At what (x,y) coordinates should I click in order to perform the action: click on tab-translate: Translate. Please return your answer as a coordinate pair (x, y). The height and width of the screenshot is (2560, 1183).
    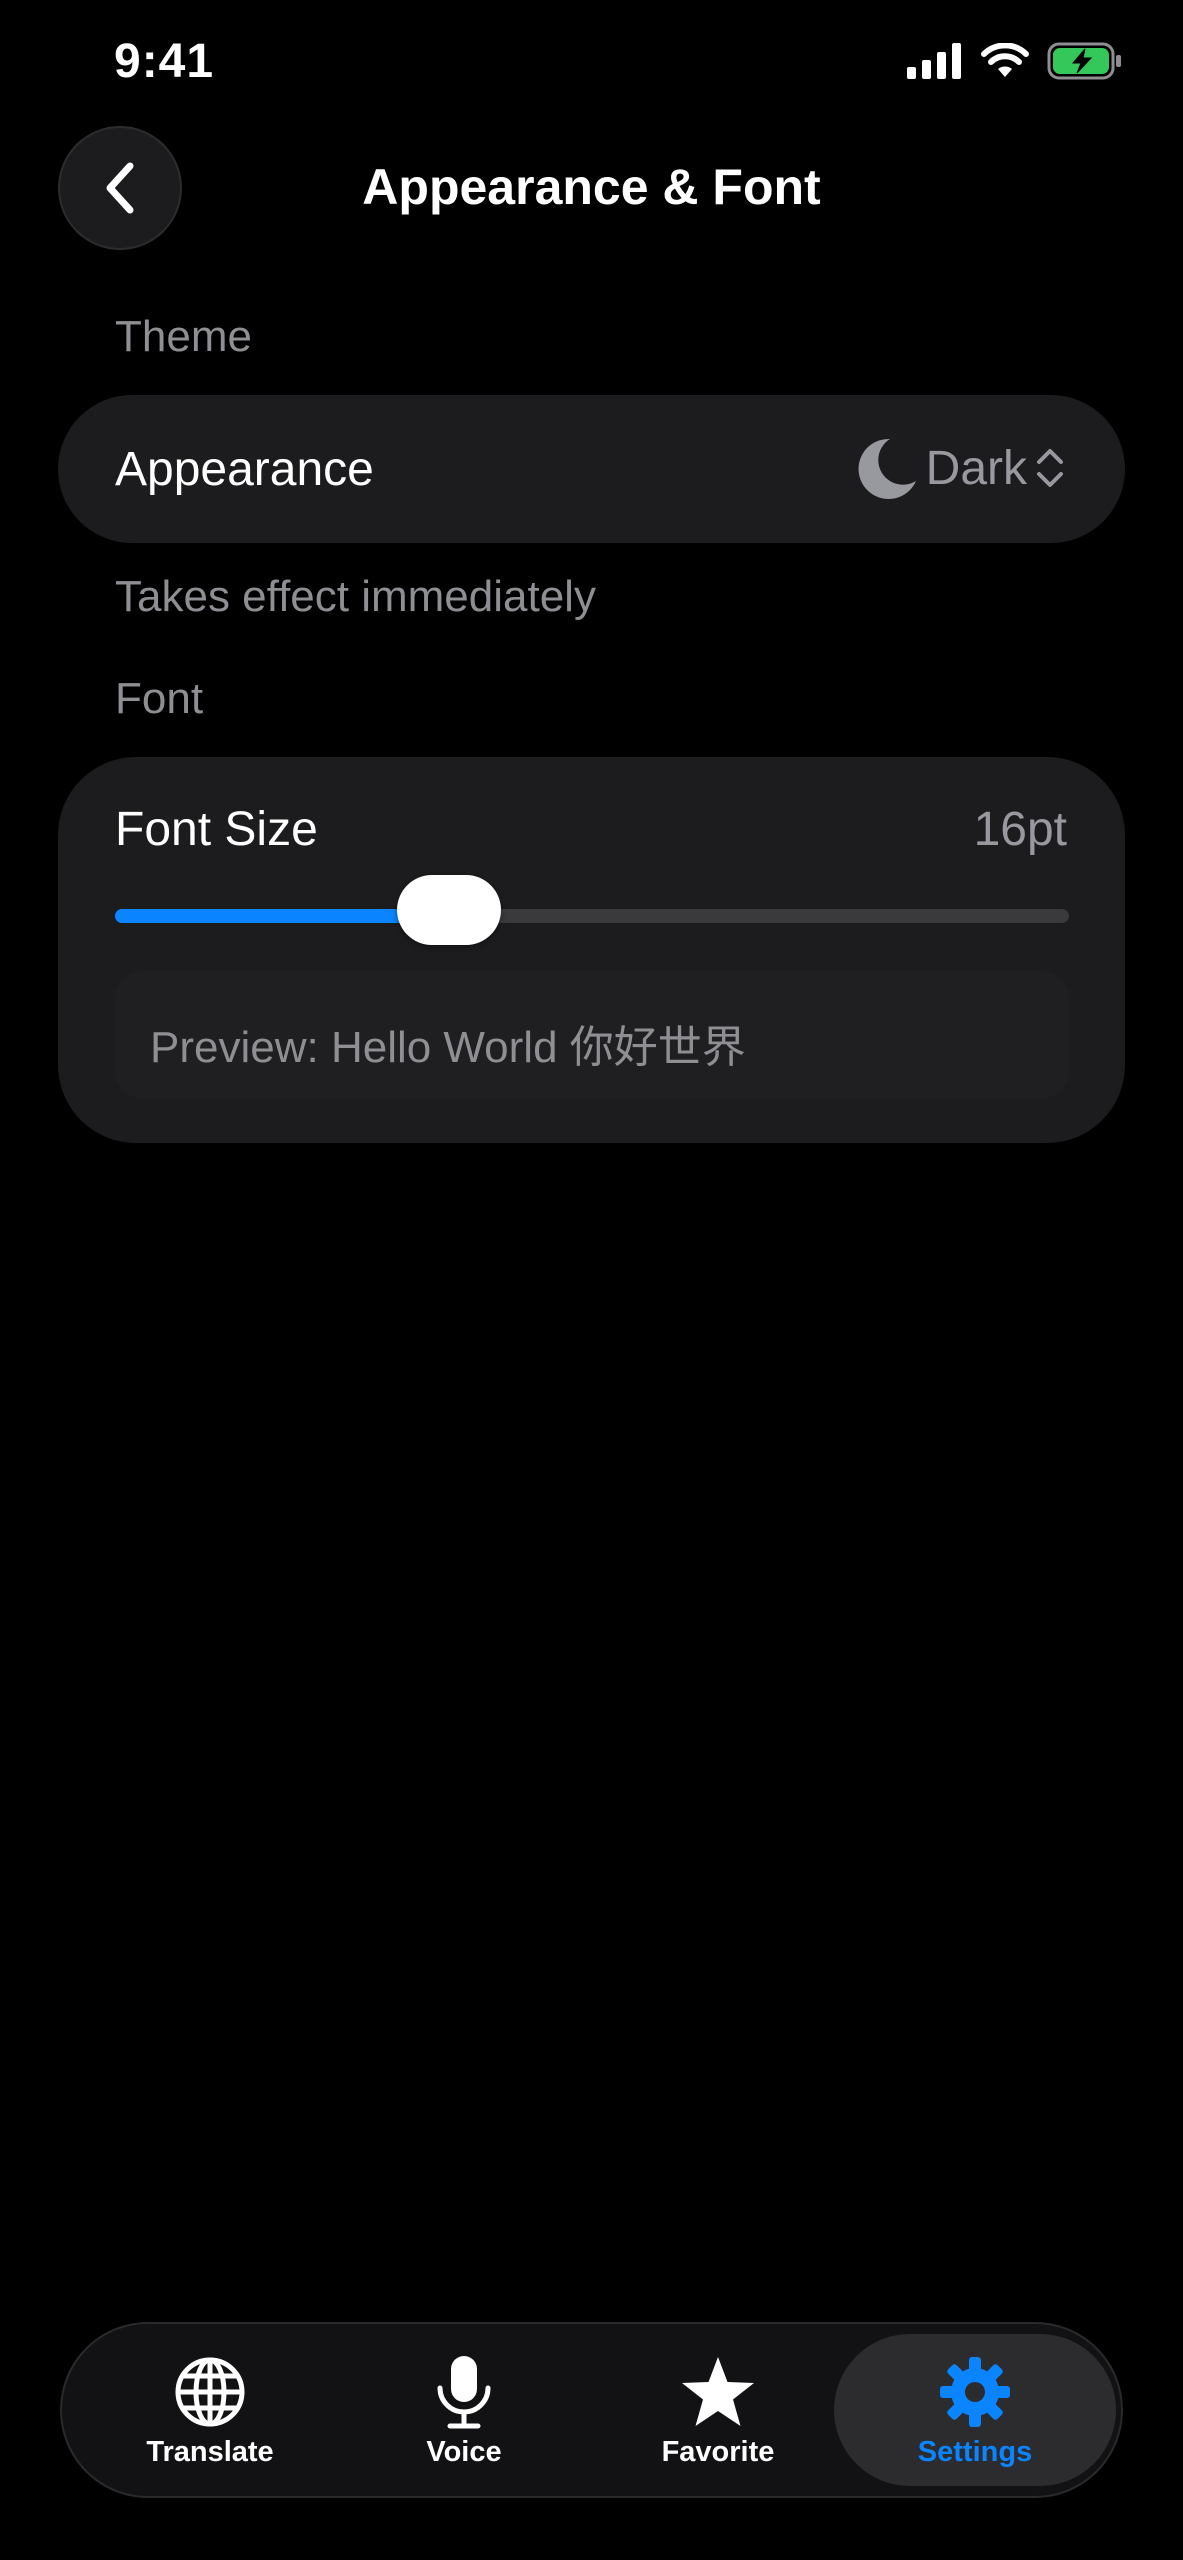
    Looking at the image, I should click on (210, 2410).